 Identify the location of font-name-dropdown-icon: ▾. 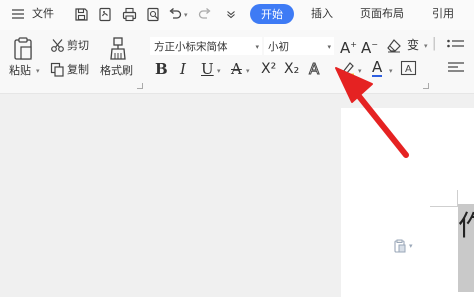
(257, 47).